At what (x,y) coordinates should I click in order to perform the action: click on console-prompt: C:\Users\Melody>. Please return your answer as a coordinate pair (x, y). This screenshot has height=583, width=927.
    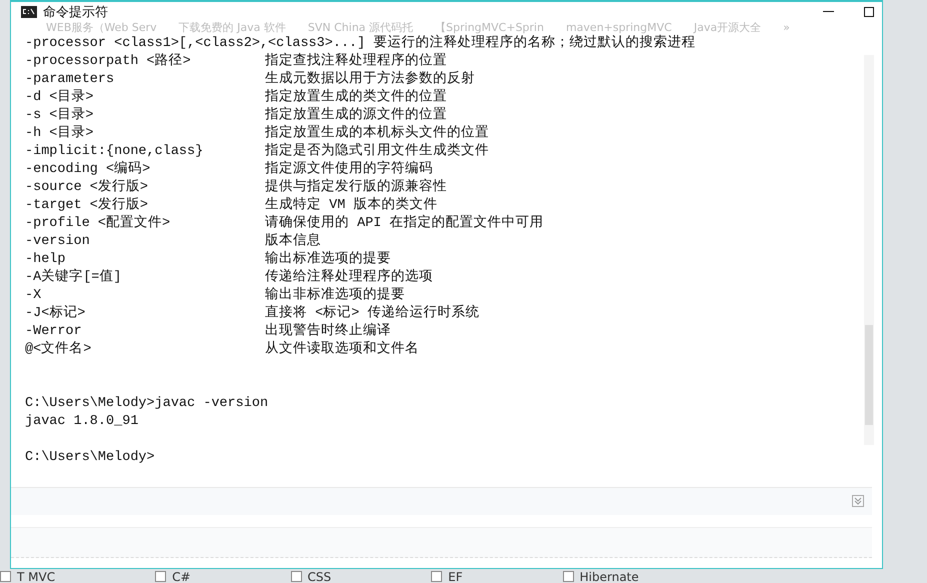
    Looking at the image, I should click on (90, 458).